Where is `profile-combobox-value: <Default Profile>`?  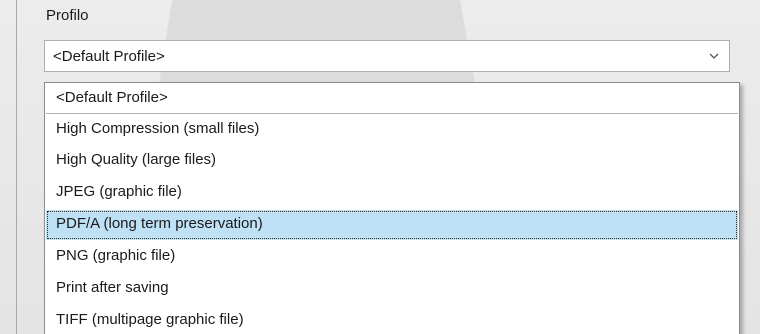 profile-combobox-value: <Default Profile> is located at coordinates (109, 56).